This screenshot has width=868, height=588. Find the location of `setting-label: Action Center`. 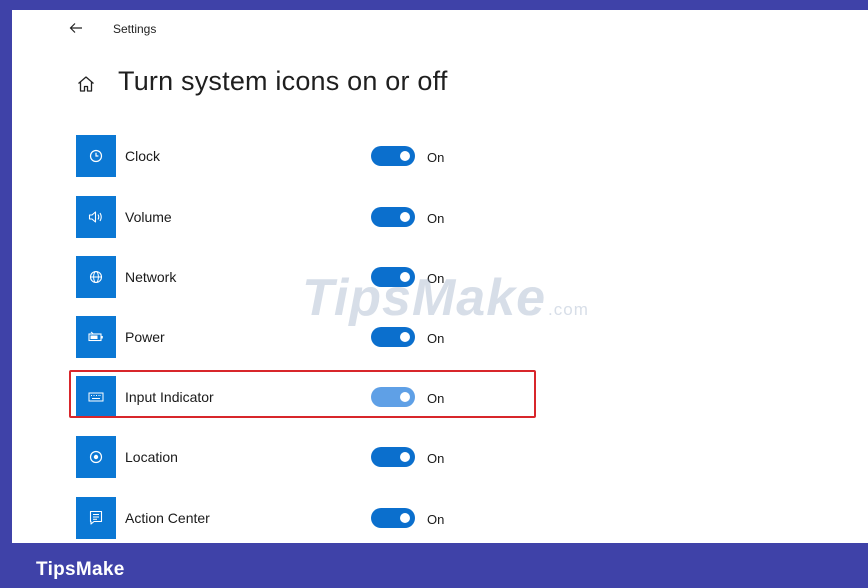

setting-label: Action Center is located at coordinates (167, 518).